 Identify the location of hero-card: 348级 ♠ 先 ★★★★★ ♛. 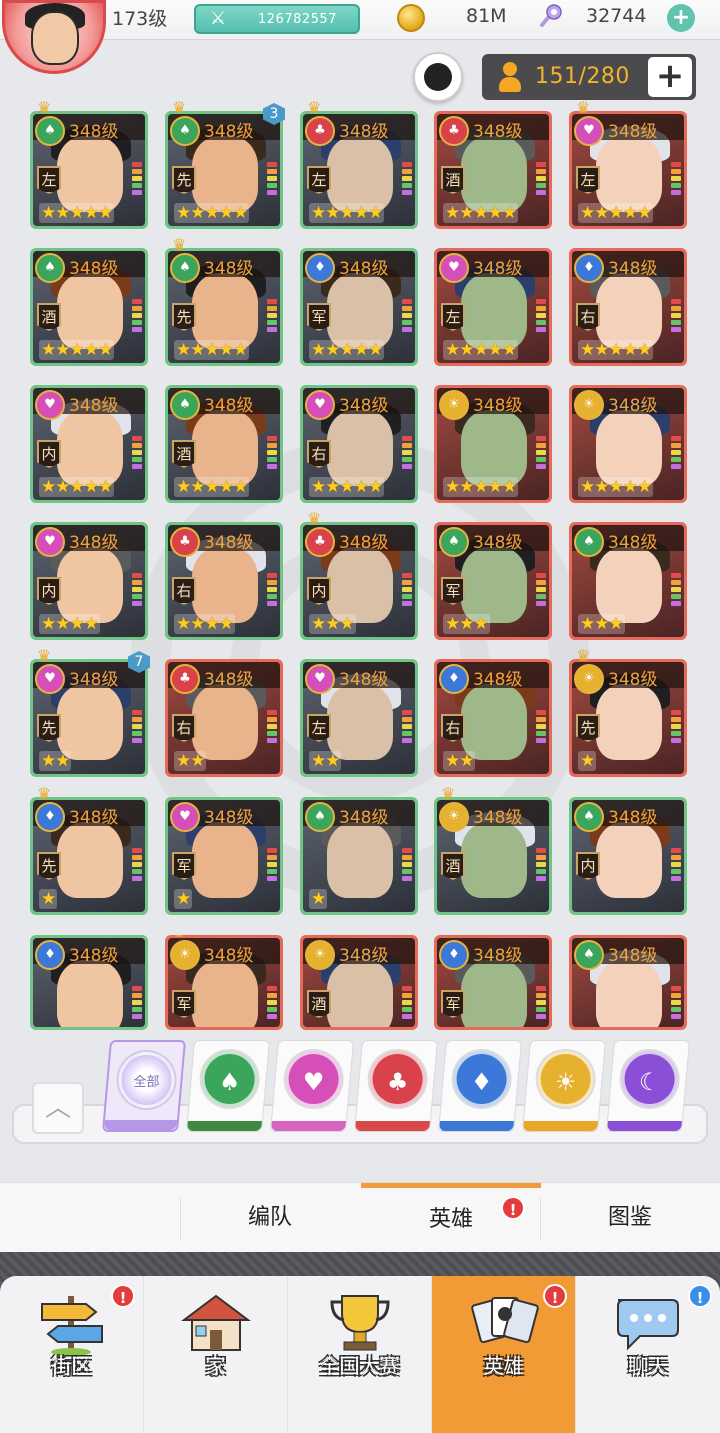
(224, 300).